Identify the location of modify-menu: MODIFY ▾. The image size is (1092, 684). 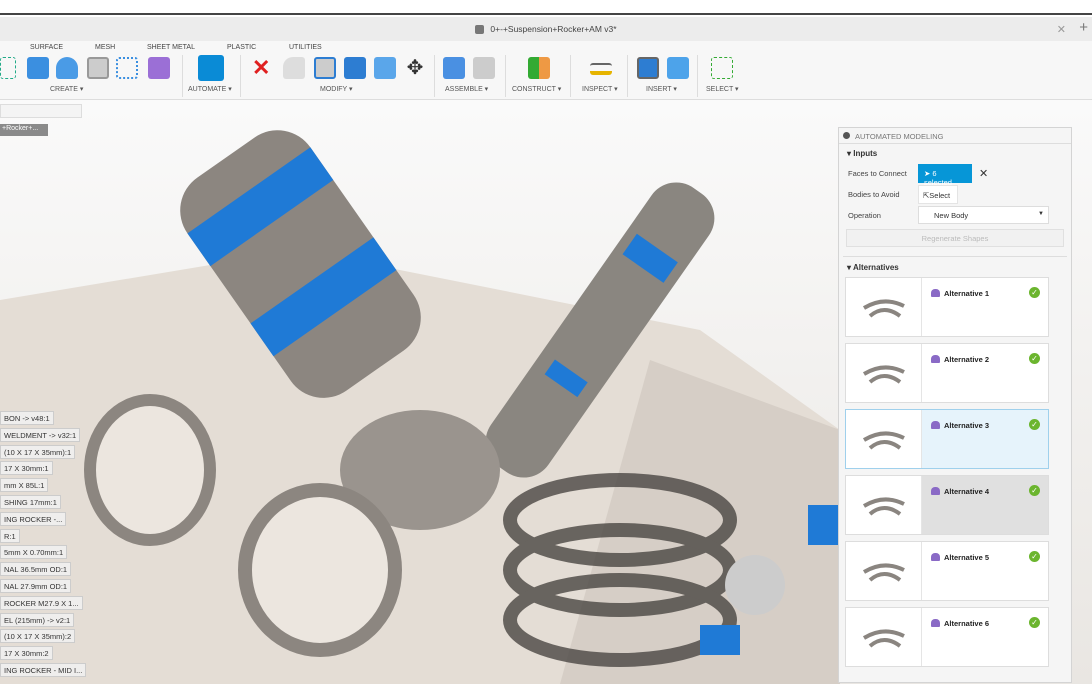
(336, 89).